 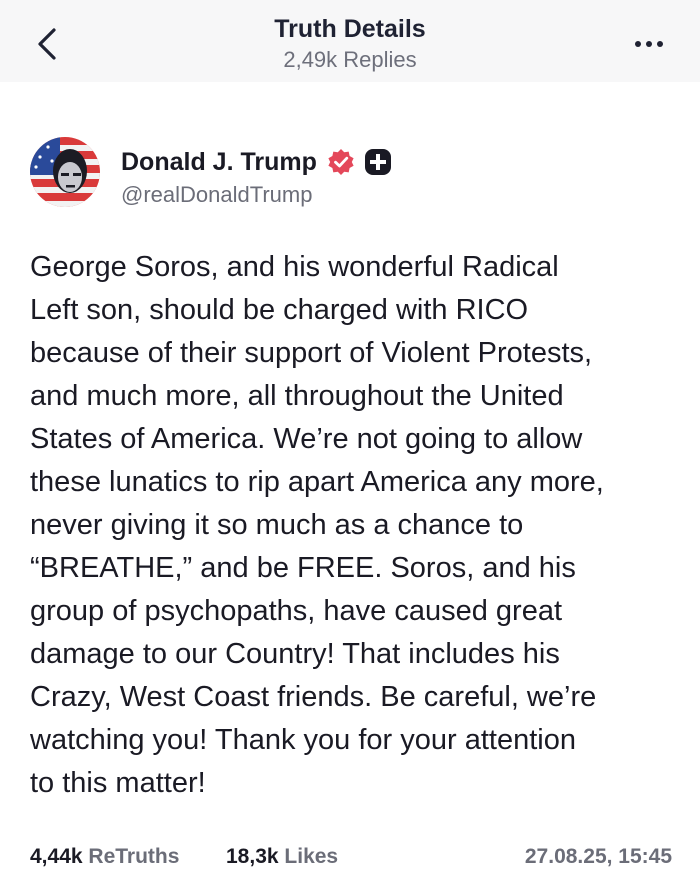 What do you see at coordinates (295, 654) in the screenshot?
I see `post-line: damage to our Country! That includes his` at bounding box center [295, 654].